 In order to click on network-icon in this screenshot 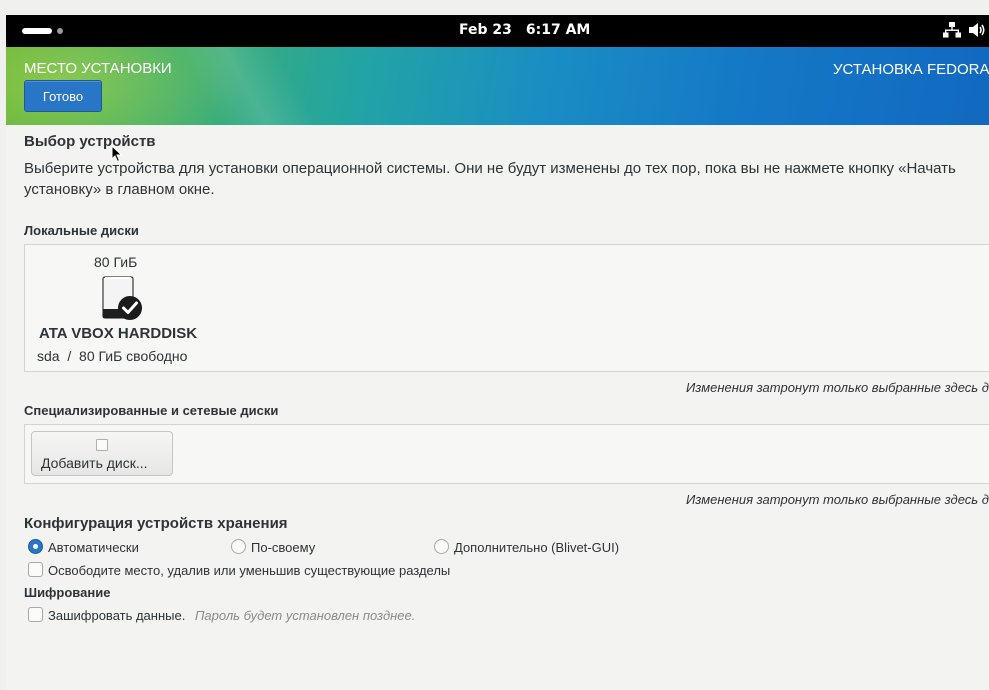, I will do `click(952, 30)`.